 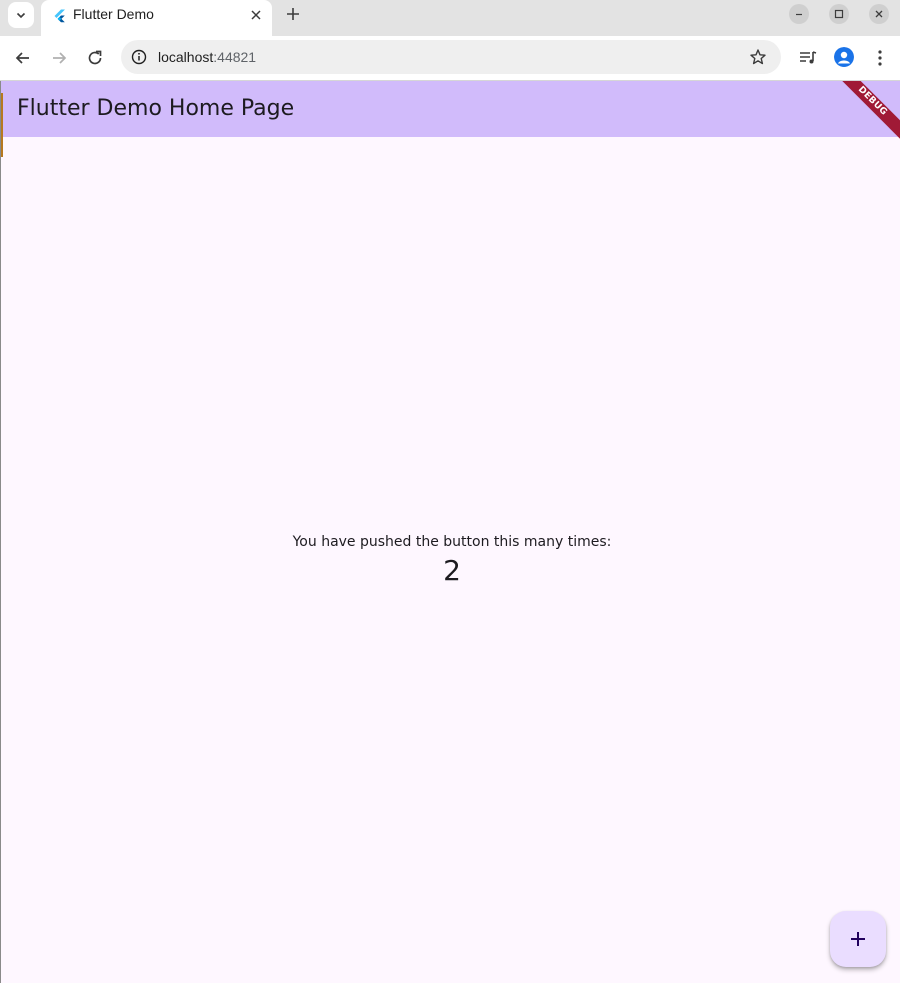 I want to click on tab-strip: Flutter Demo, so click(x=450, y=18).